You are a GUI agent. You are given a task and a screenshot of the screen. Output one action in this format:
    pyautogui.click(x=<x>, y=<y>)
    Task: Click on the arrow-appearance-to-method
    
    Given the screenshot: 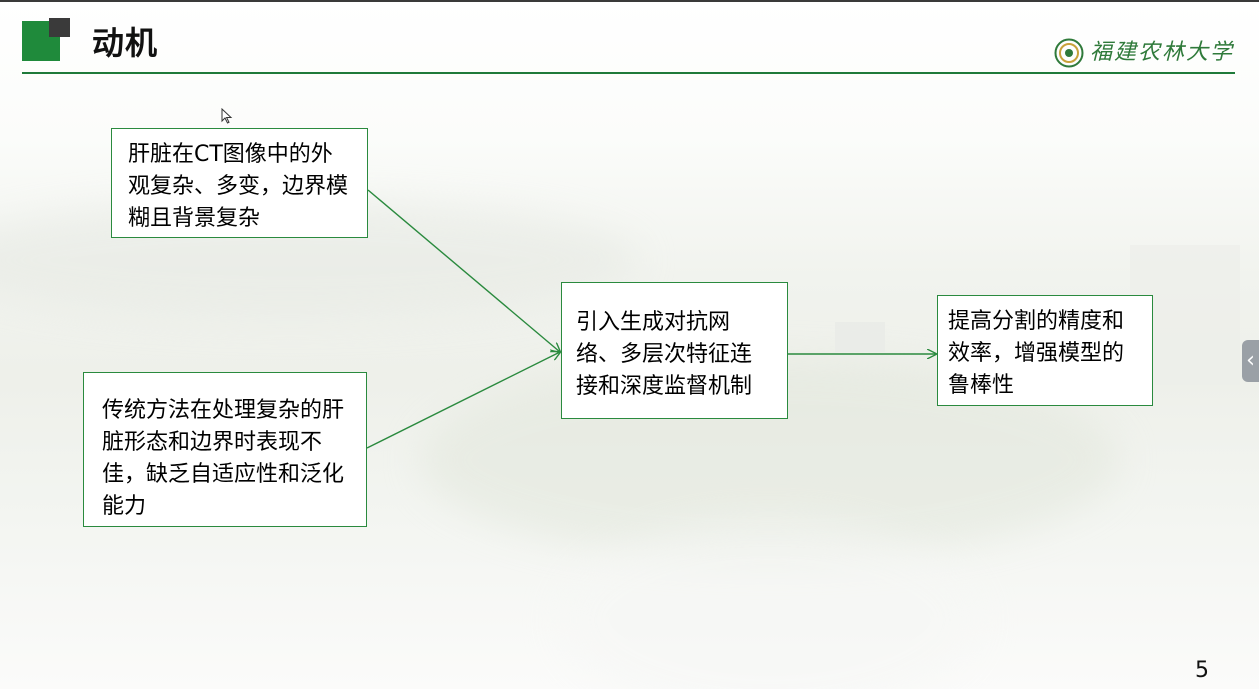 What is the action you would take?
    pyautogui.click(x=463, y=270)
    